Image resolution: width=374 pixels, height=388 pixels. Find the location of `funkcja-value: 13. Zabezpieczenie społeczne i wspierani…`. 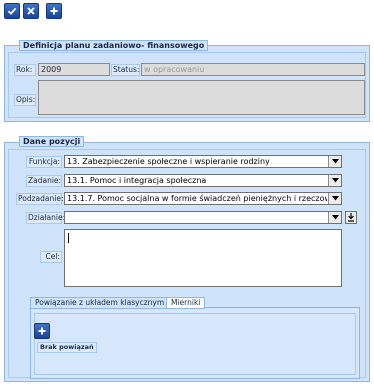

funkcja-value: 13. Zabezpieczenie społeczne i wspierani… is located at coordinates (168, 161).